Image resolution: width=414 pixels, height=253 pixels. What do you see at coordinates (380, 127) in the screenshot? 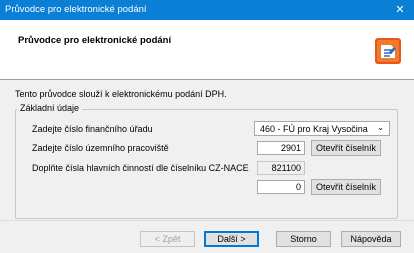
I see `chevron-down-icon: ⌄` at bounding box center [380, 127].